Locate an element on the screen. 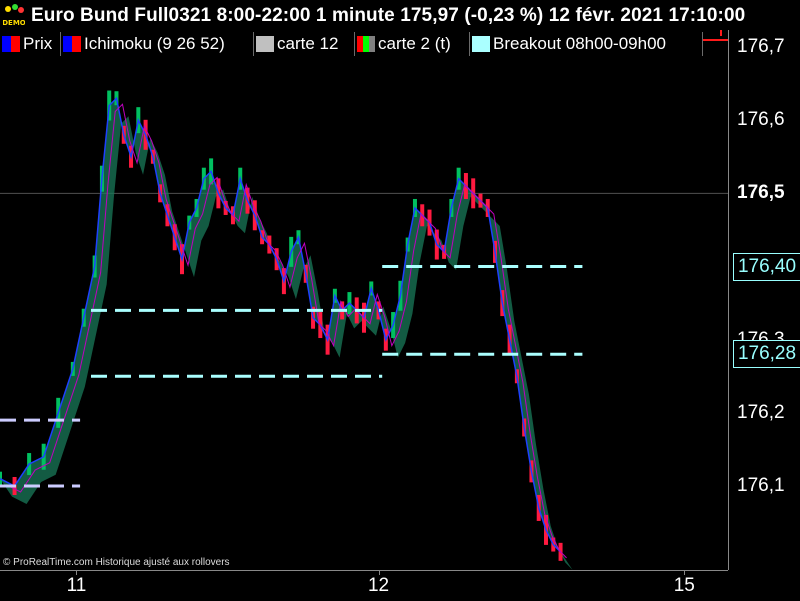 The height and width of the screenshot is (601, 800). y-tick-label: 176,7 is located at coordinates (761, 46).